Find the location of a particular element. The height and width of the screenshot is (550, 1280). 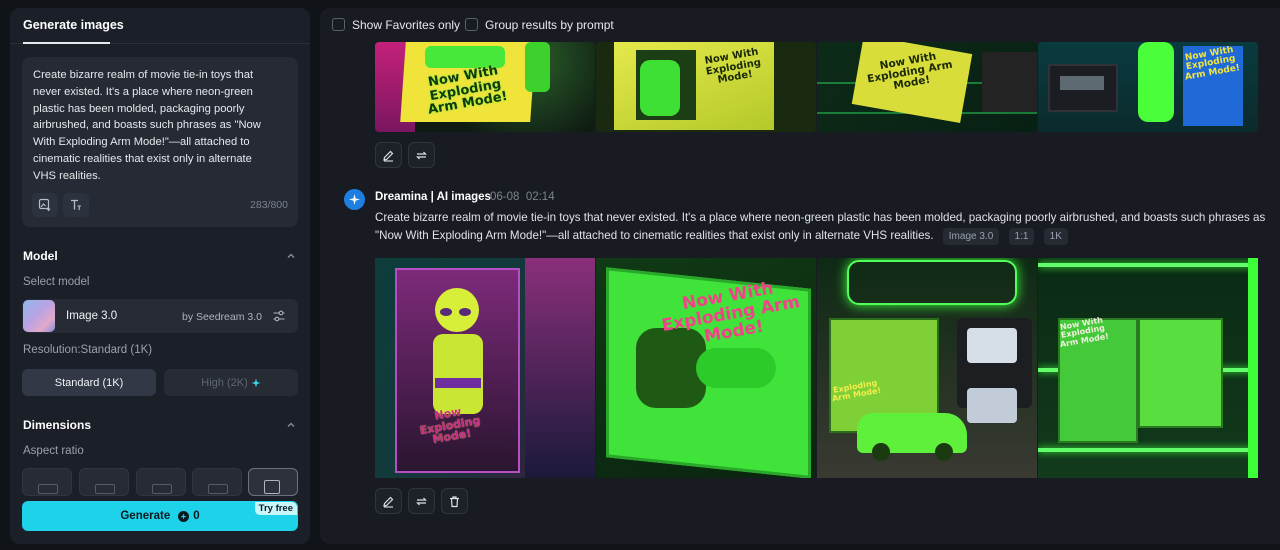

resolution-standard-label: Standard (1K) is located at coordinates (89, 382).